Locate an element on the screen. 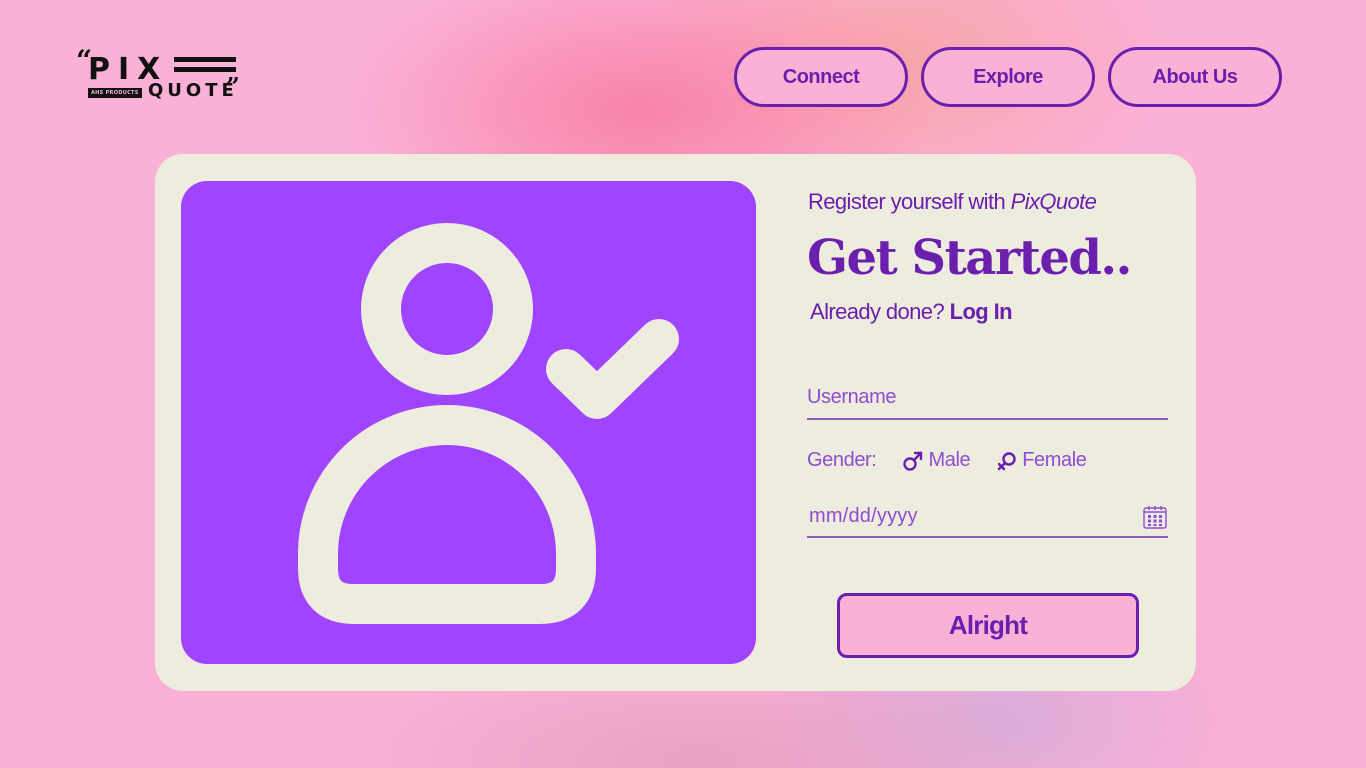  pixquote-logo: “ PIX AHS PRODUCTS QUOTE ” is located at coordinates (164, 75).